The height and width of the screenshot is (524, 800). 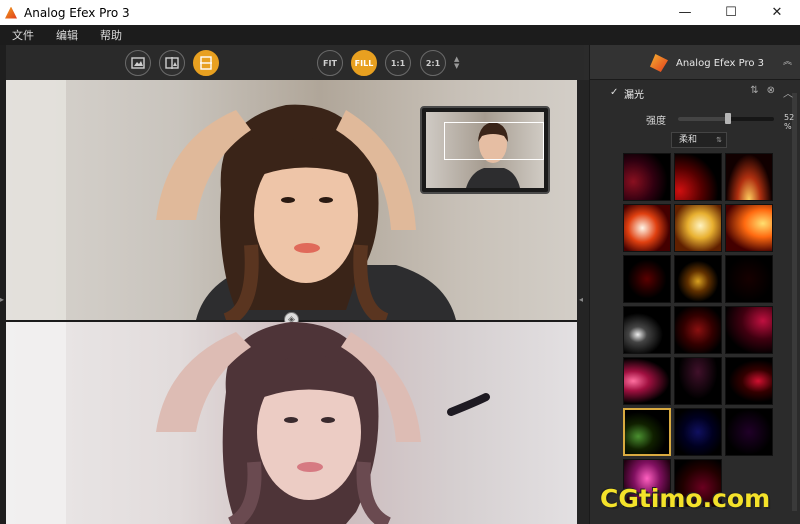 What do you see at coordinates (23, 35) in the screenshot?
I see `menu-file: 文件` at bounding box center [23, 35].